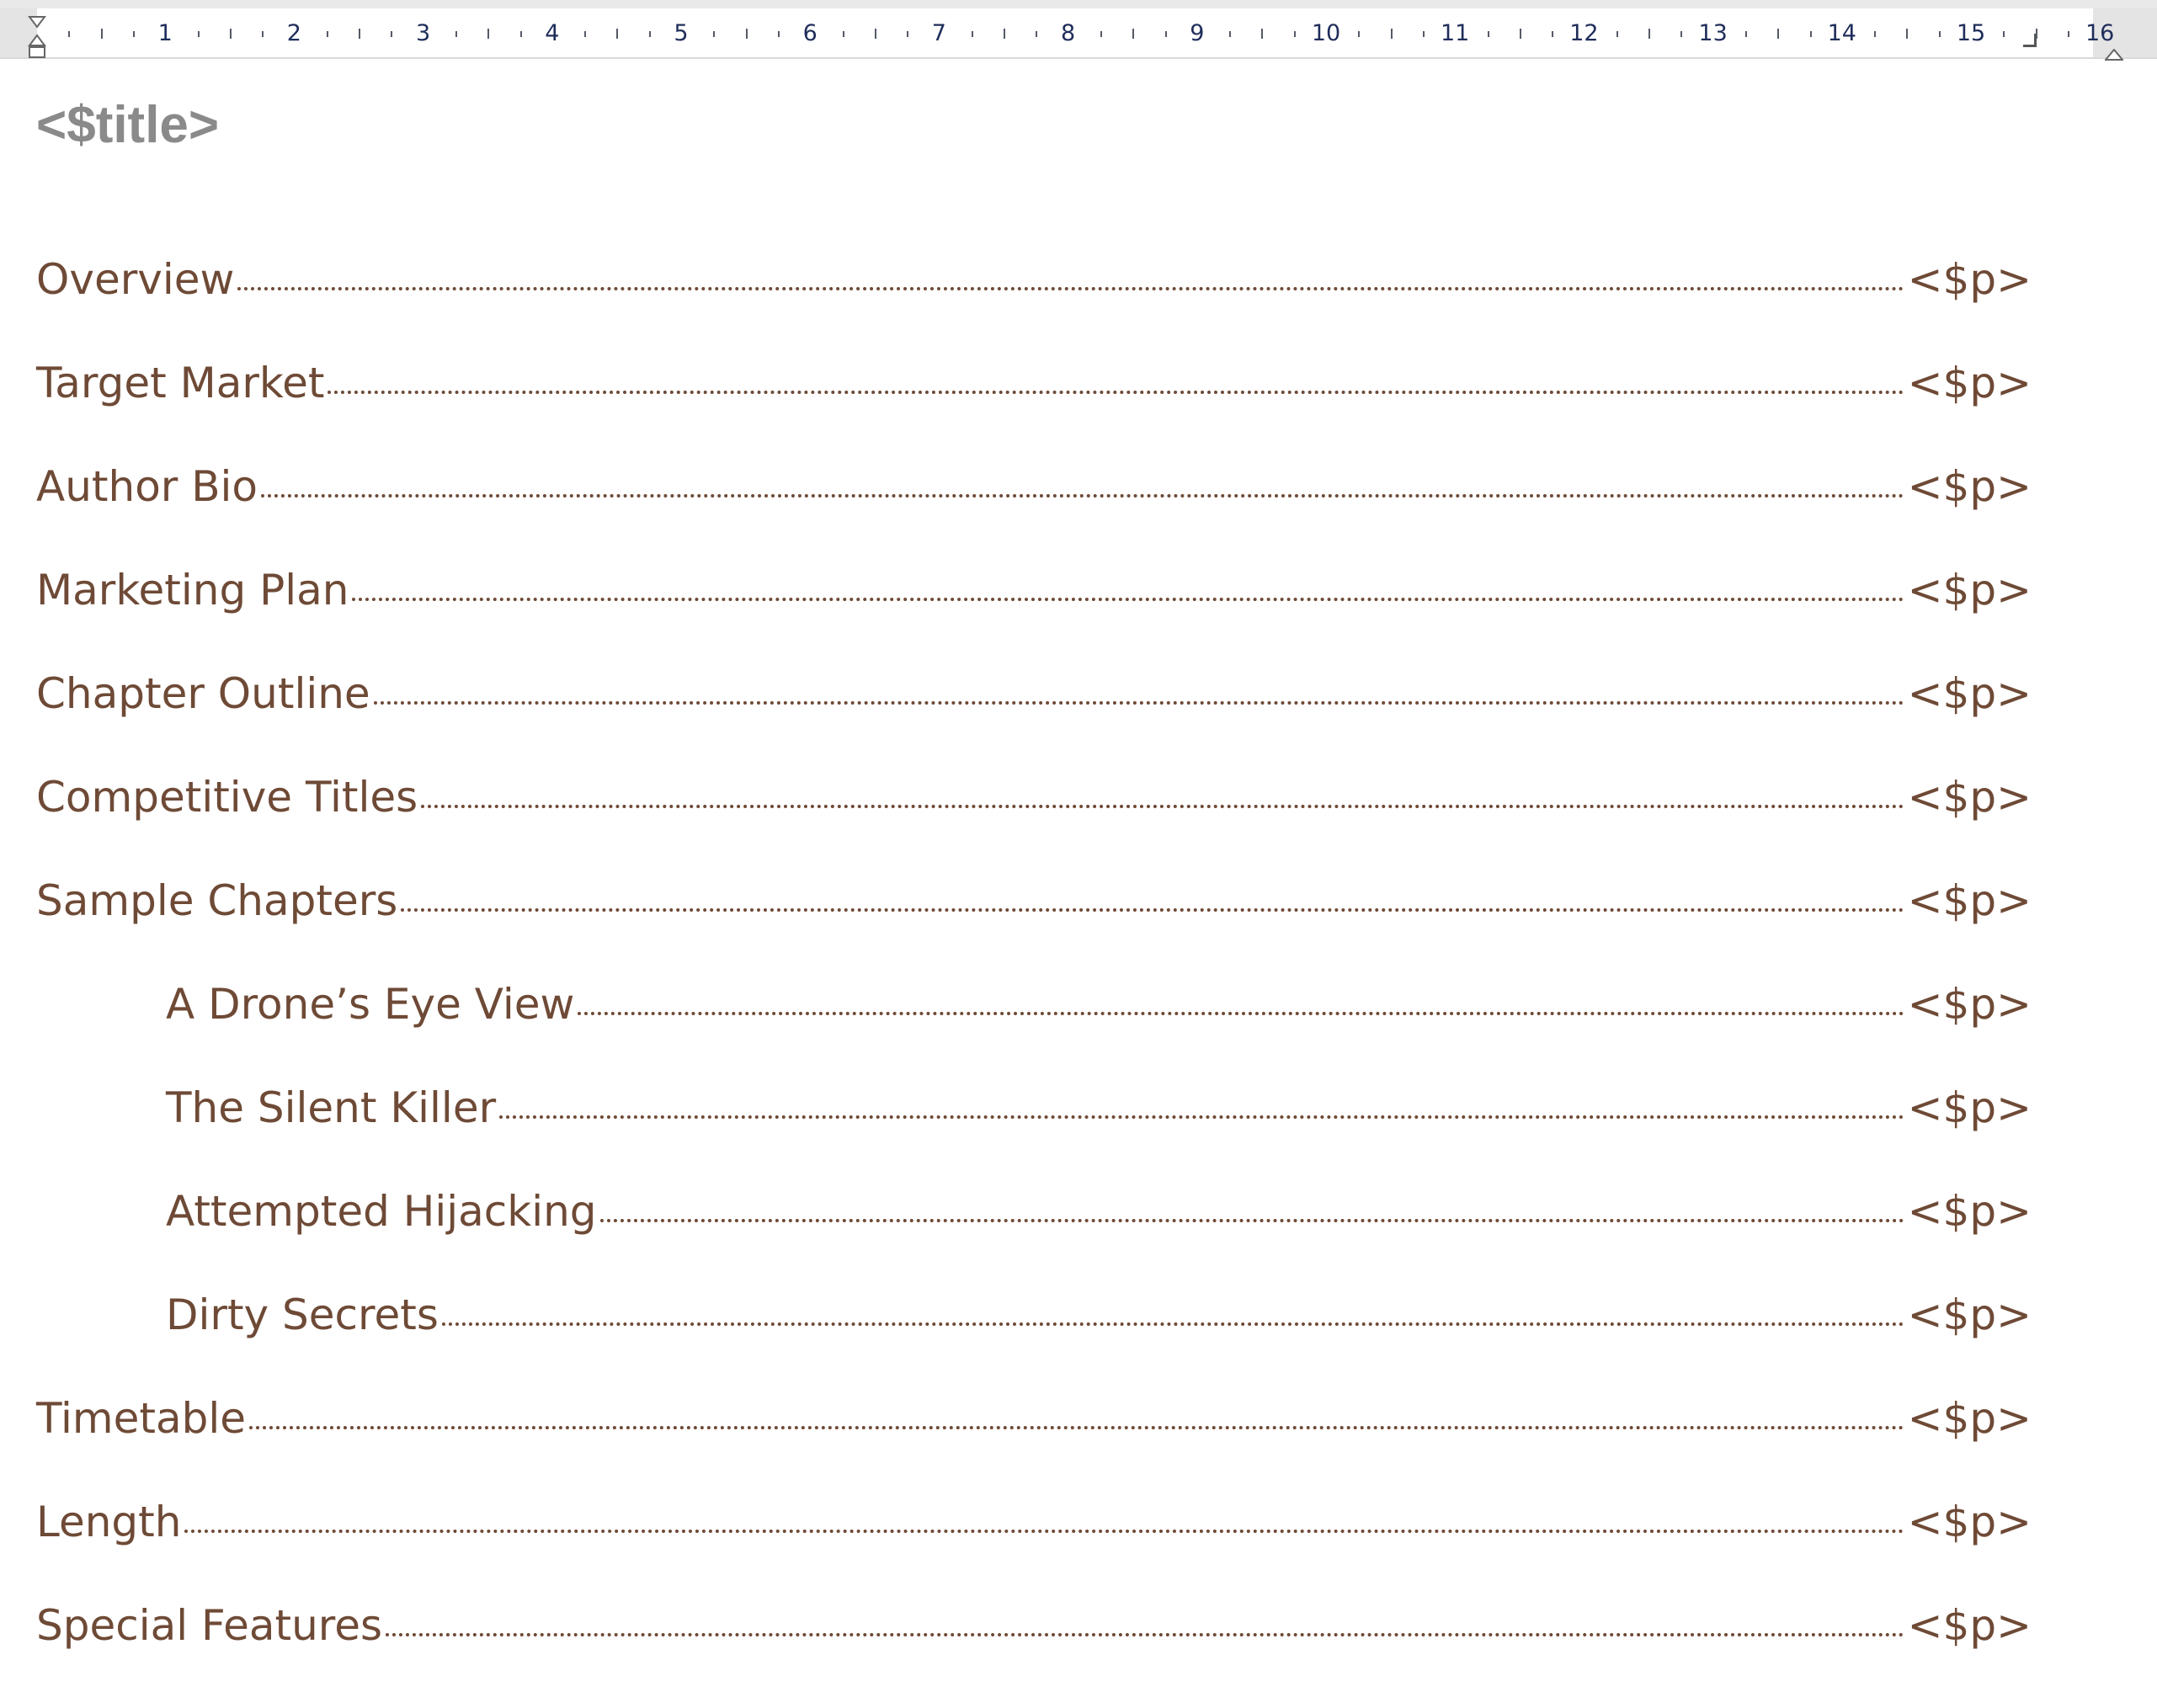 The height and width of the screenshot is (1708, 2157). I want to click on ruler-number: 3, so click(423, 33).